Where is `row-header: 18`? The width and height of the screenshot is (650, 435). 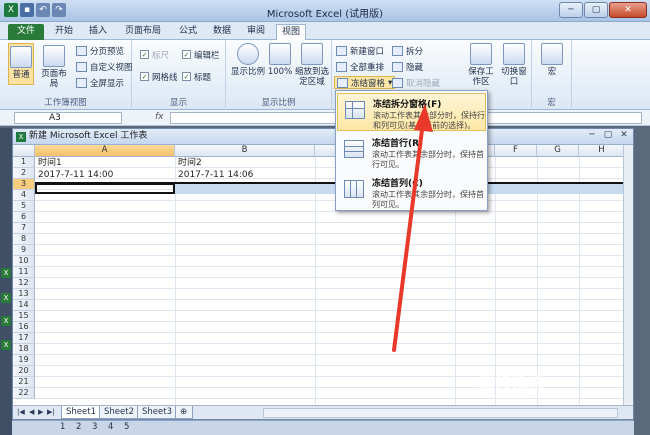 row-header: 18 is located at coordinates (24, 349).